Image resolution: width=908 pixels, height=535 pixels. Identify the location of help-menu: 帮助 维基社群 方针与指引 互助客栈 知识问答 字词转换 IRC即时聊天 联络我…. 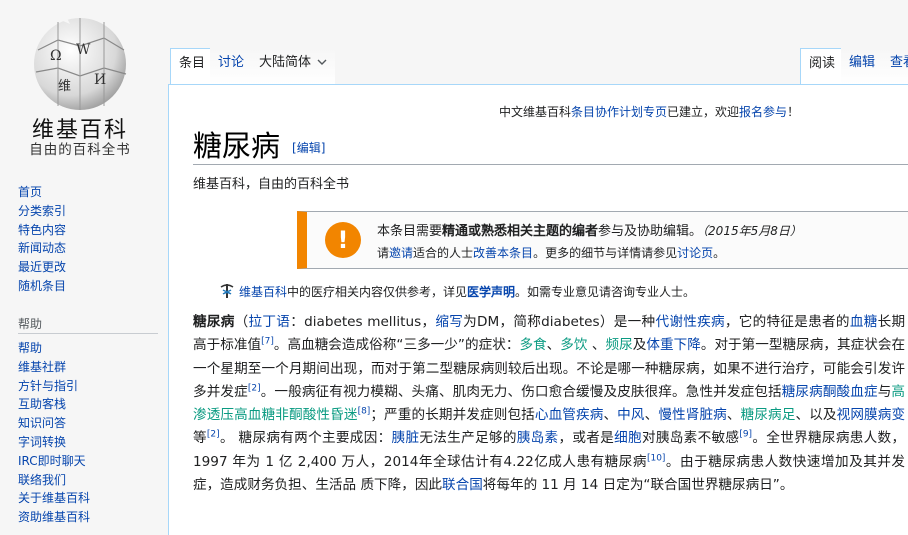
(54, 433).